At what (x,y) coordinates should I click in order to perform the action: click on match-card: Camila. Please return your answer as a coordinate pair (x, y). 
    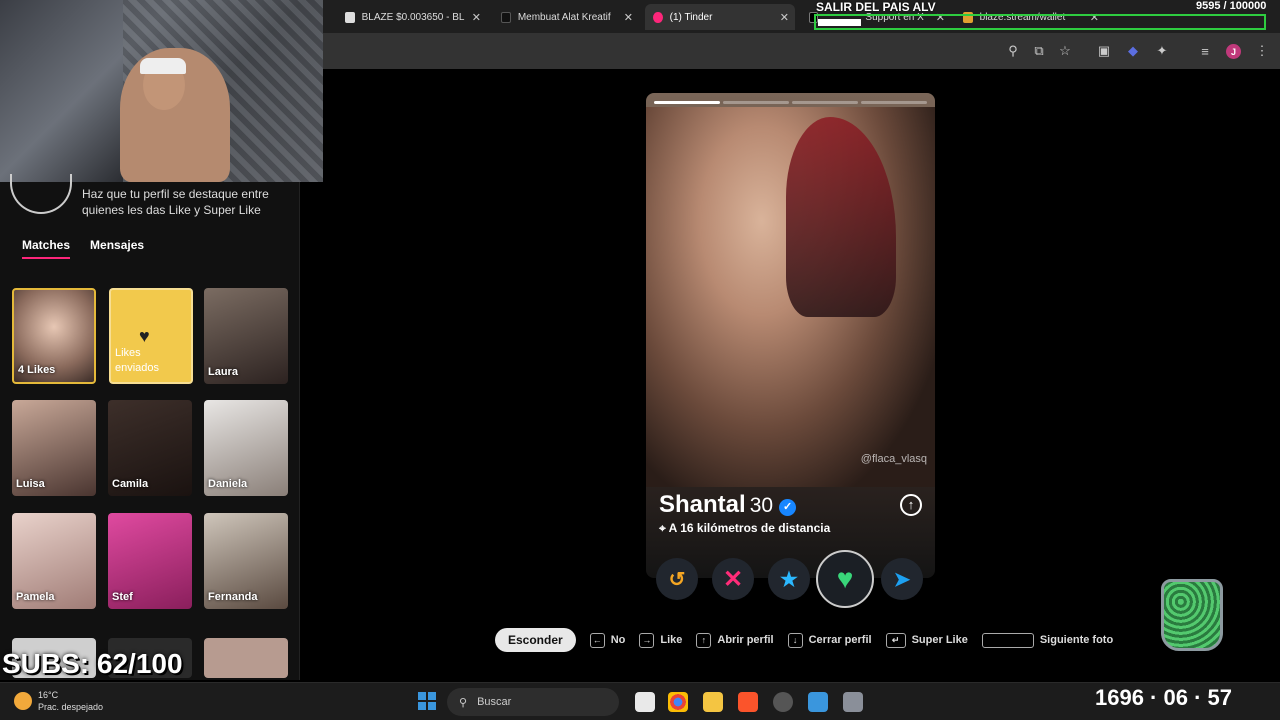
    Looking at the image, I should click on (150, 448).